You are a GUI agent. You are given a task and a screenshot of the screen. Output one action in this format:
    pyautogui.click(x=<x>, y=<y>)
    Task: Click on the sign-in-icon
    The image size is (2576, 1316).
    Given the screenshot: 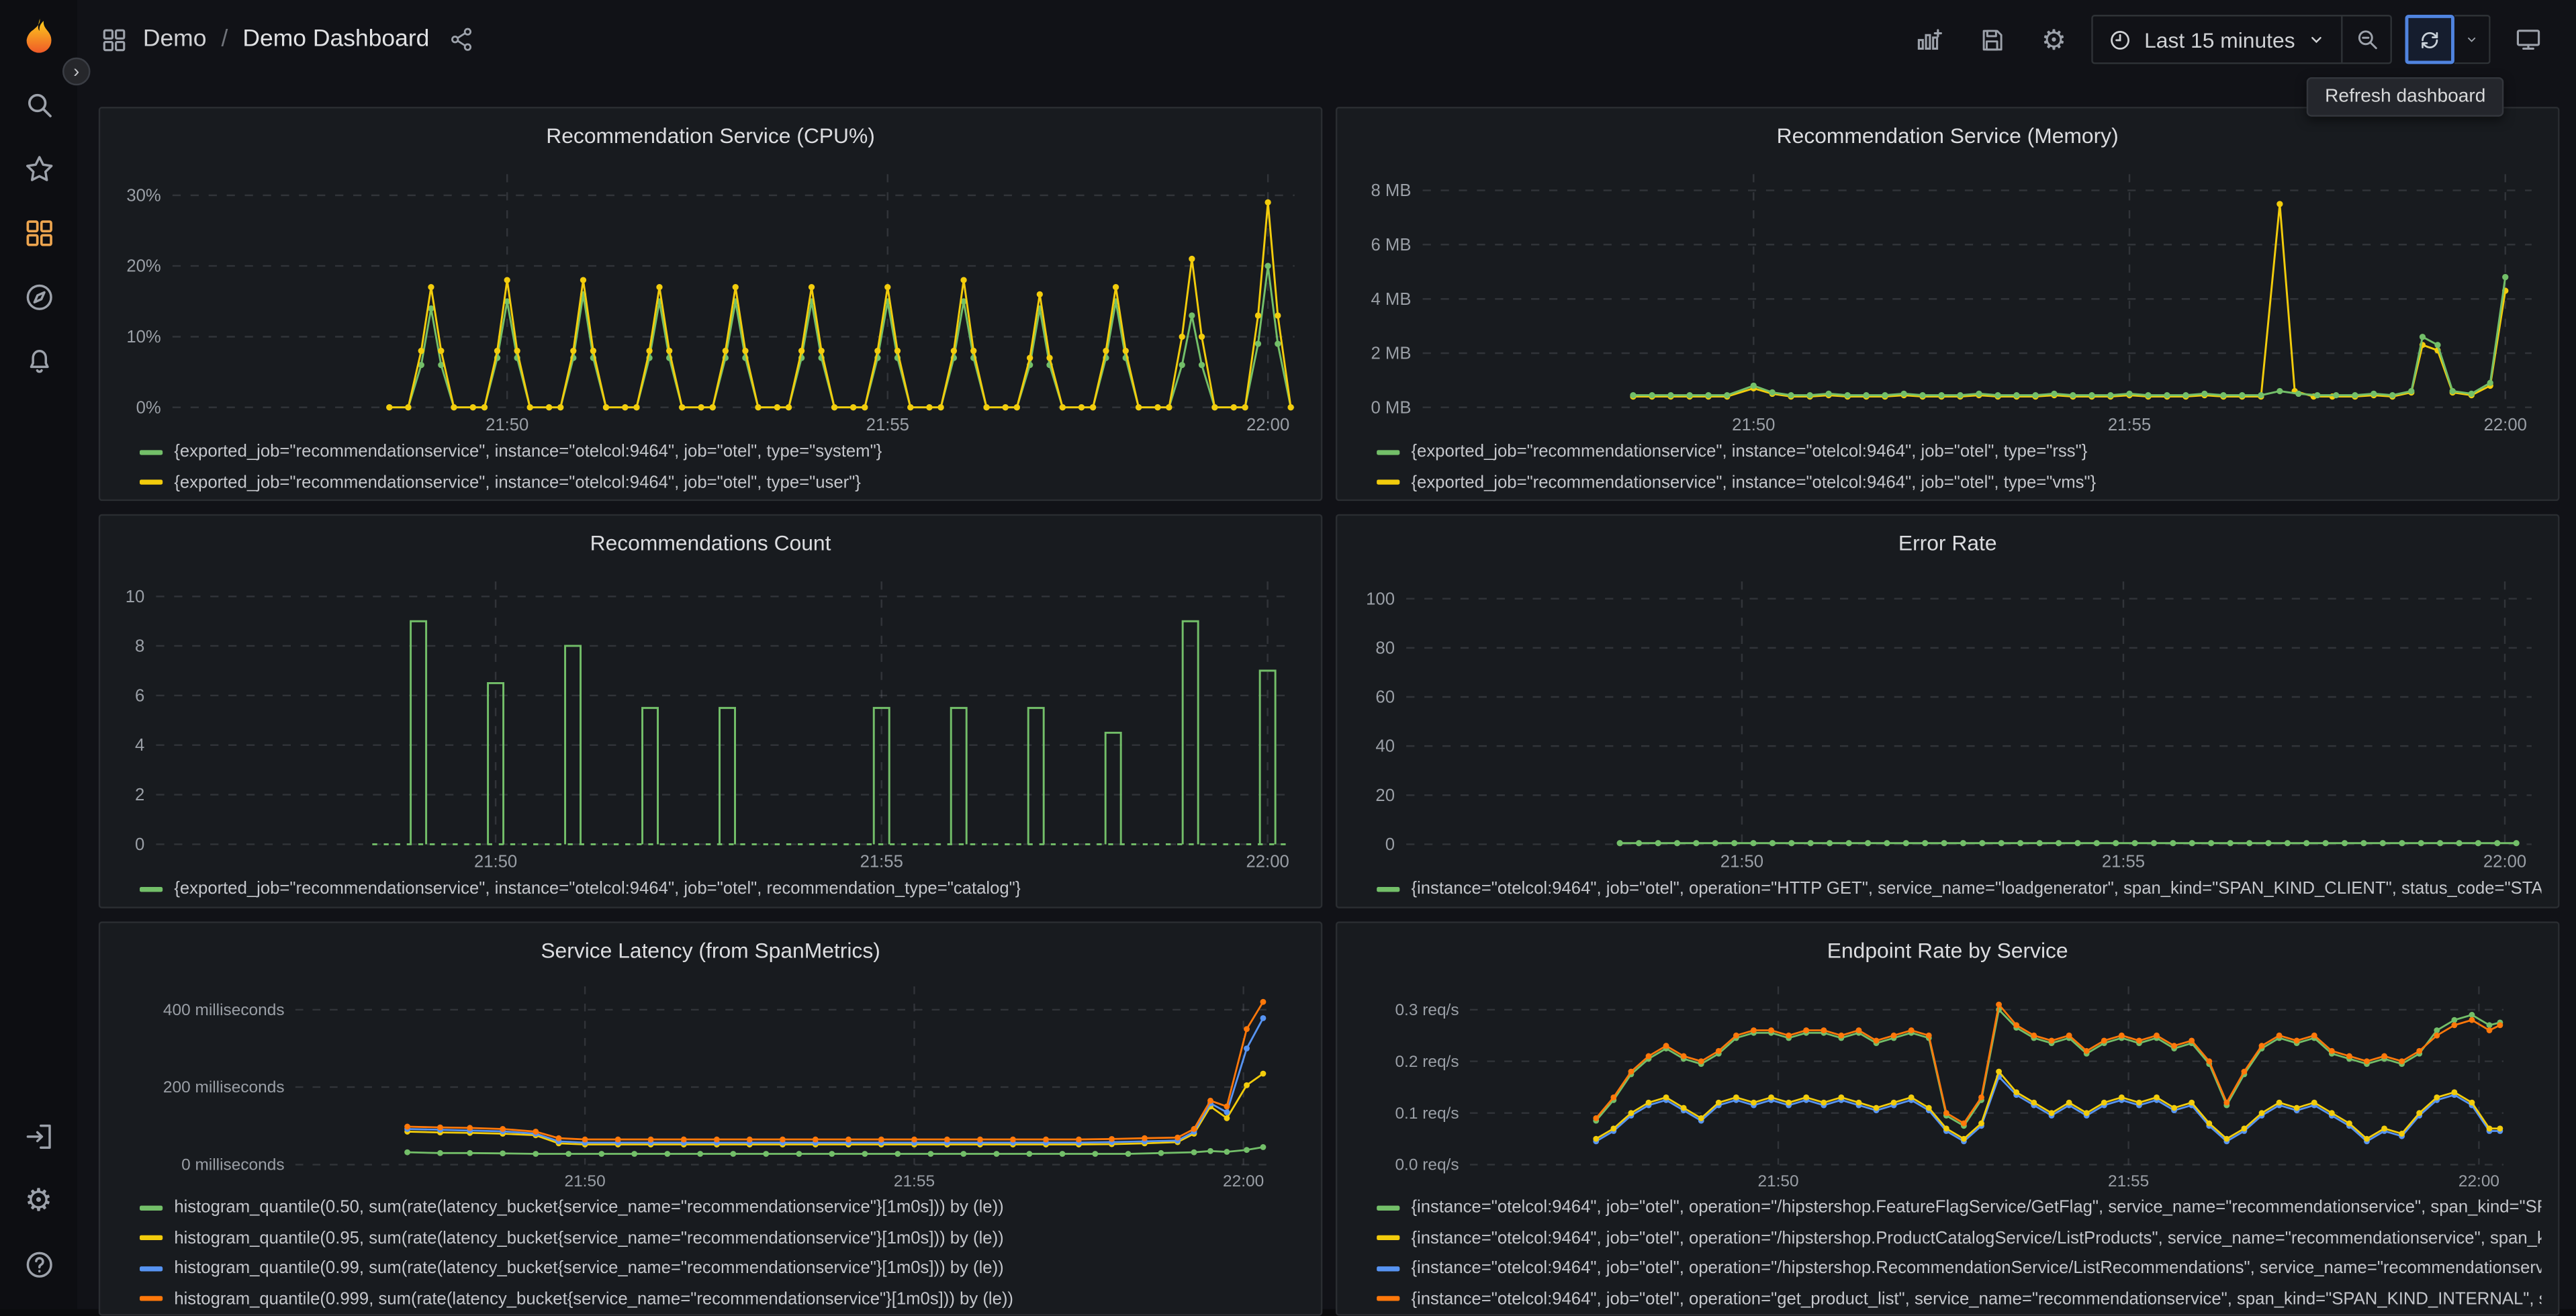 What is the action you would take?
    pyautogui.click(x=38, y=1136)
    